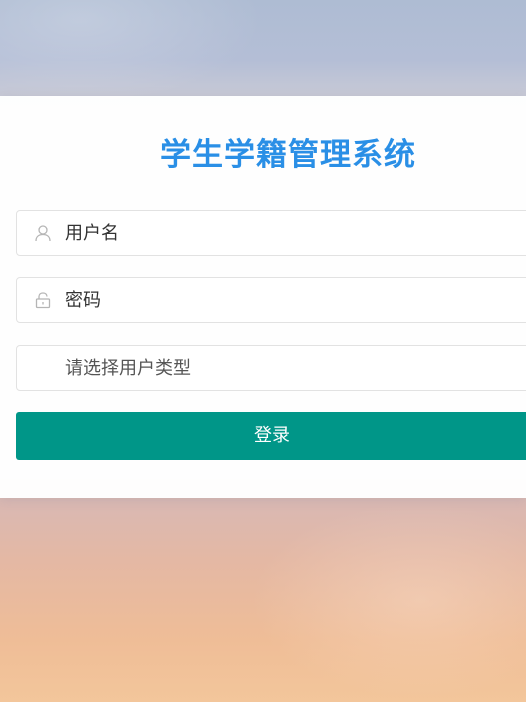 The width and height of the screenshot is (526, 702). What do you see at coordinates (83, 300) in the screenshot?
I see `password-placeholder: 密码` at bounding box center [83, 300].